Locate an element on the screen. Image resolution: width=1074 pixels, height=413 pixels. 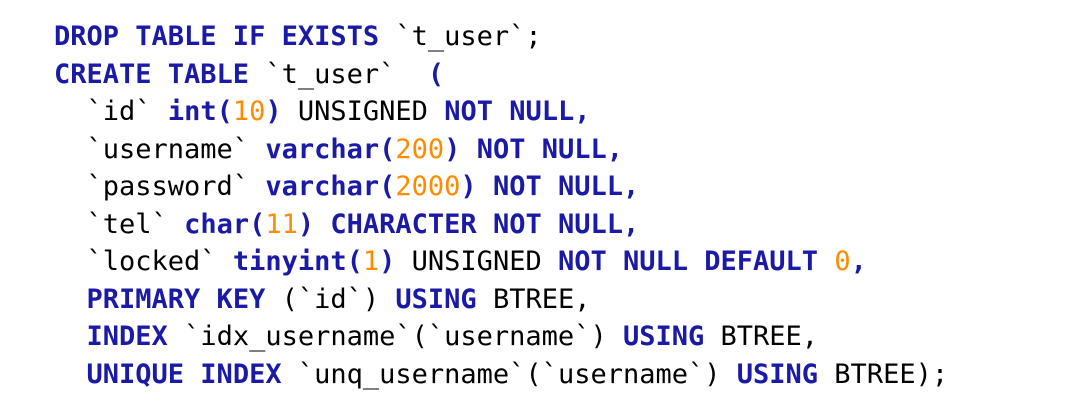
sql-number: 0 is located at coordinates (842, 261).